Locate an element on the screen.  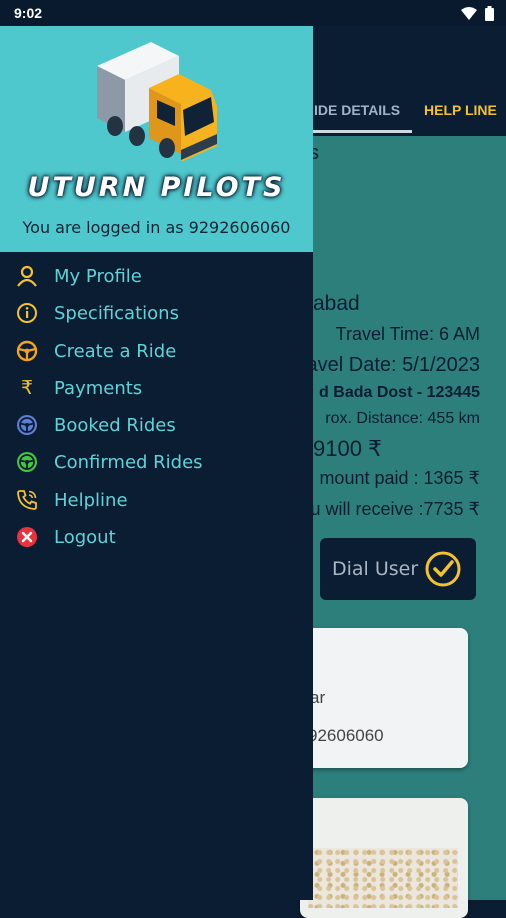
city-text: abad is located at coordinates (336, 303).